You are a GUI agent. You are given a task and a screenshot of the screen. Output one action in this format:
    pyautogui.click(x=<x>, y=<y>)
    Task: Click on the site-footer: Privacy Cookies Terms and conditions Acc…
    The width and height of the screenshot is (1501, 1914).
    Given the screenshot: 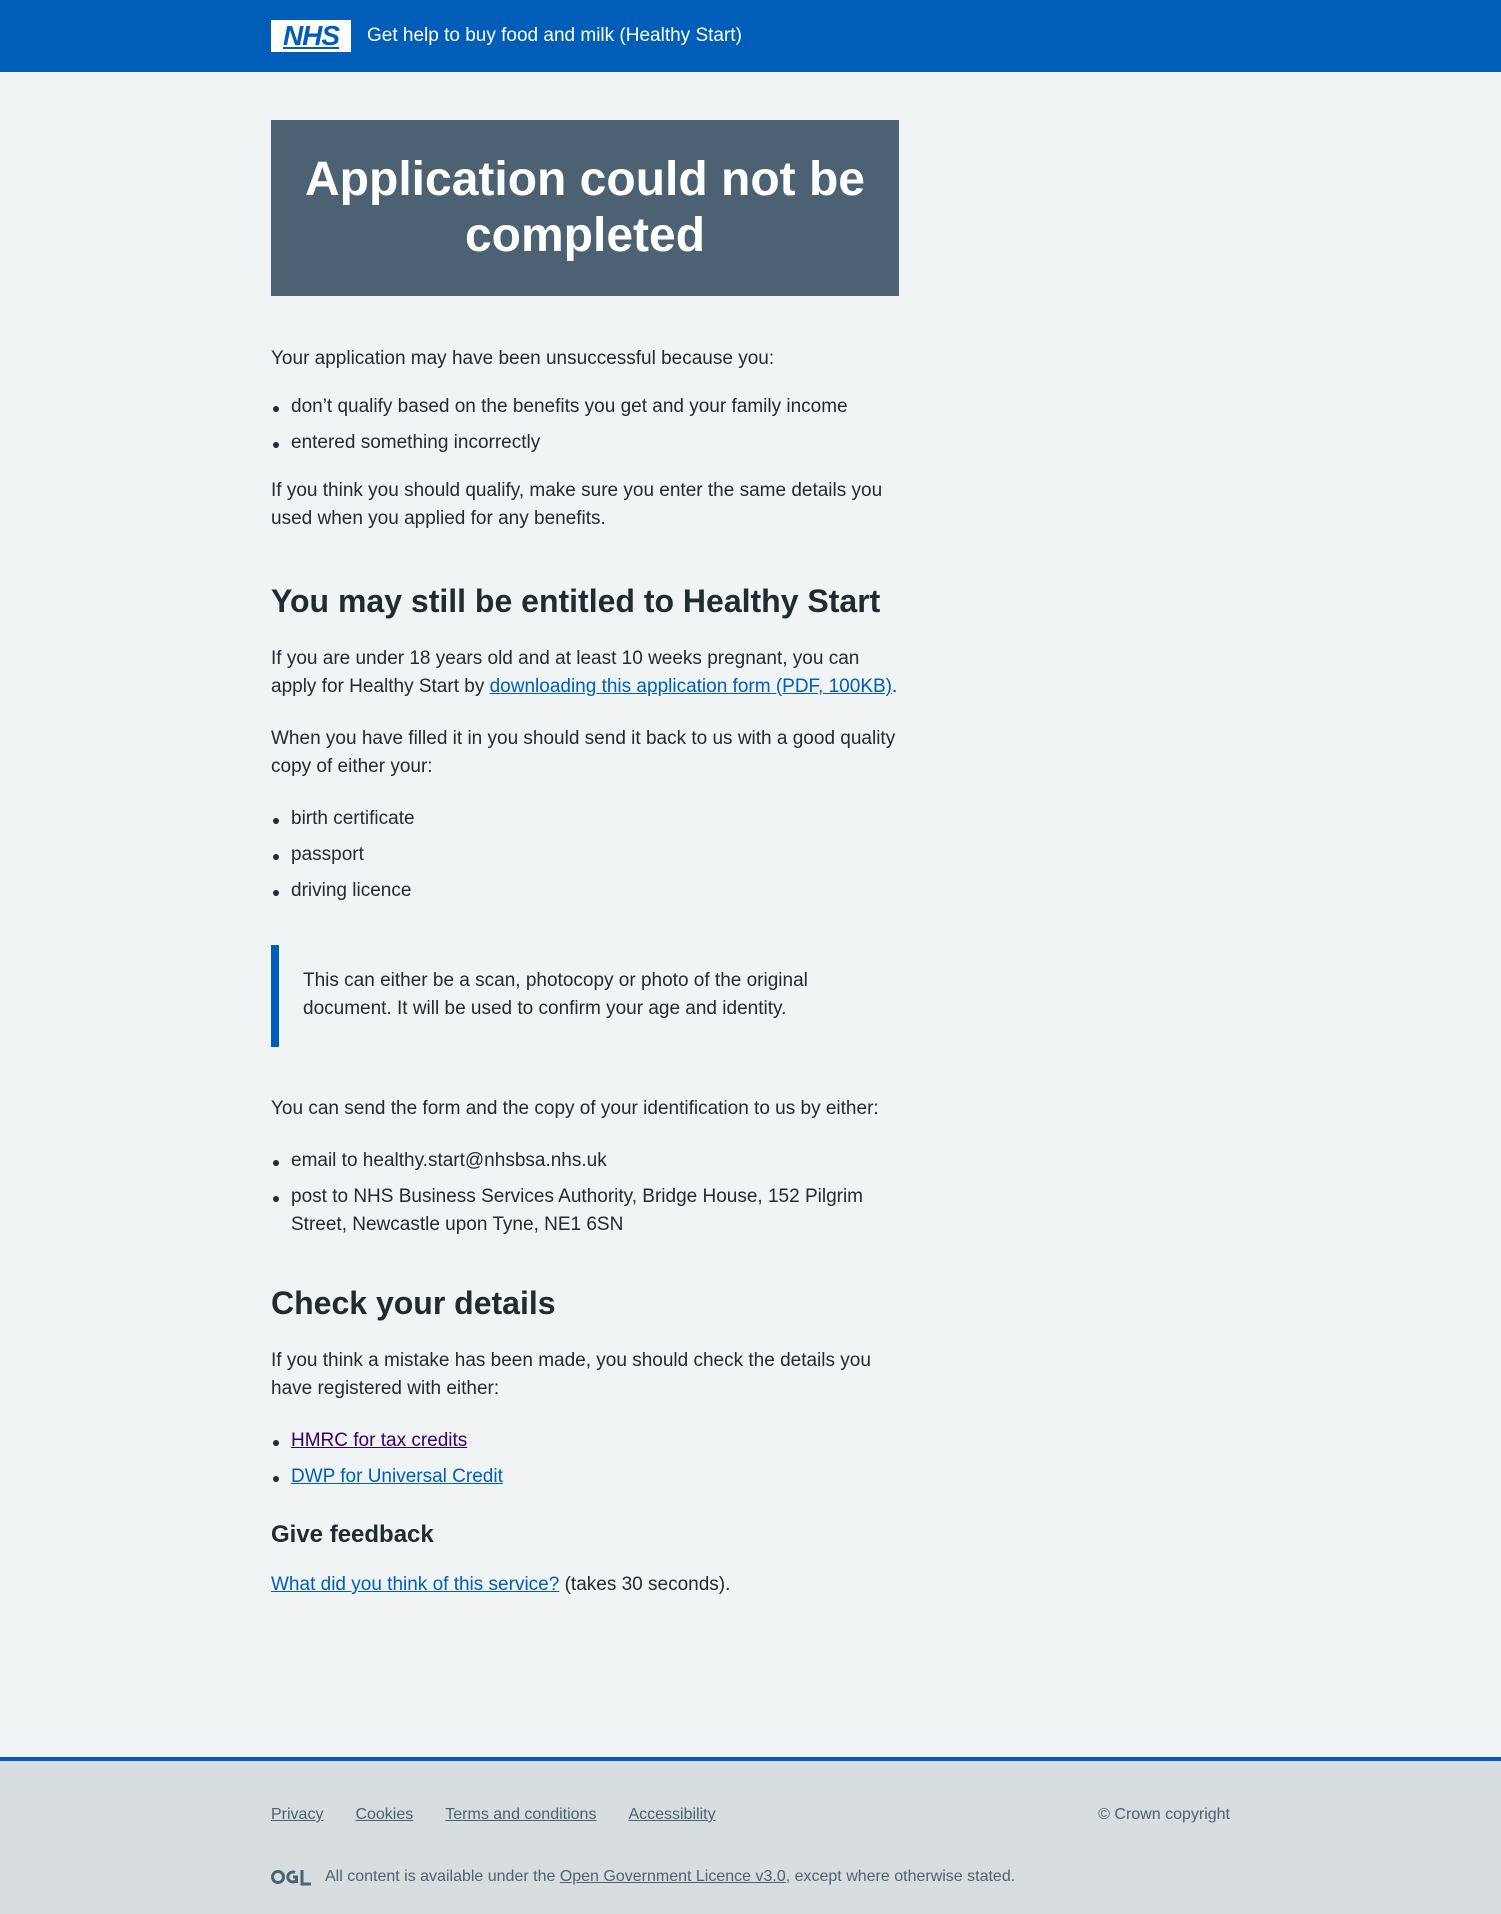 What is the action you would take?
    pyautogui.click(x=750, y=1835)
    